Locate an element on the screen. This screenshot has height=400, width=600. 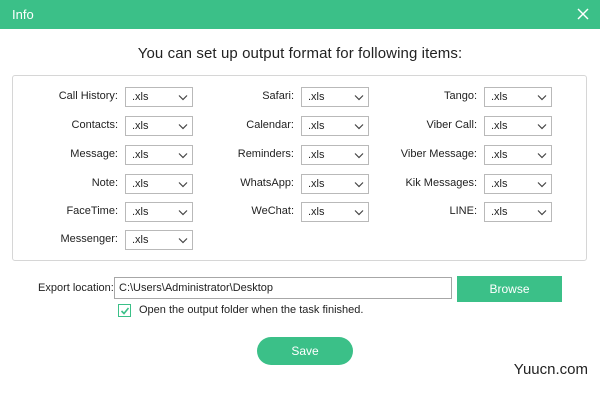
close-button is located at coordinates (583, 14).